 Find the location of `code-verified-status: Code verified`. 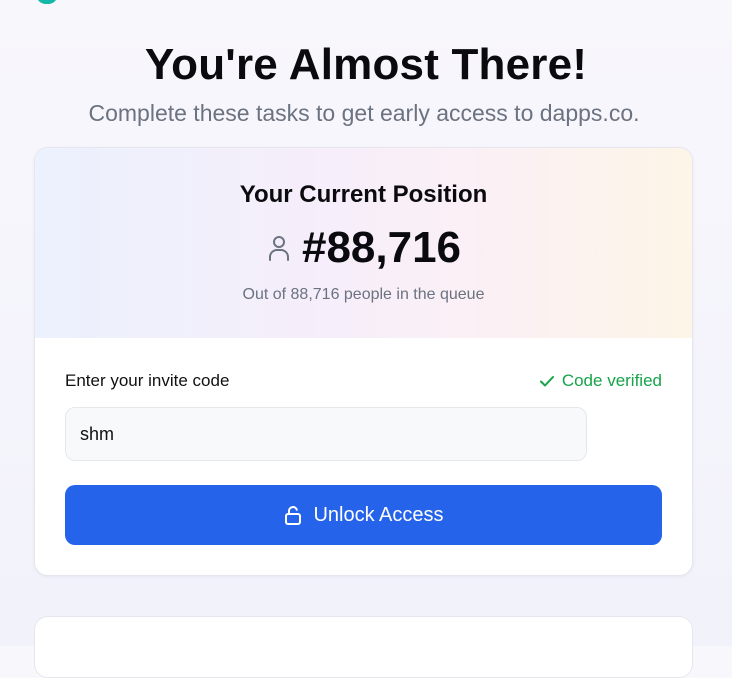

code-verified-status: Code verified is located at coordinates (600, 381).